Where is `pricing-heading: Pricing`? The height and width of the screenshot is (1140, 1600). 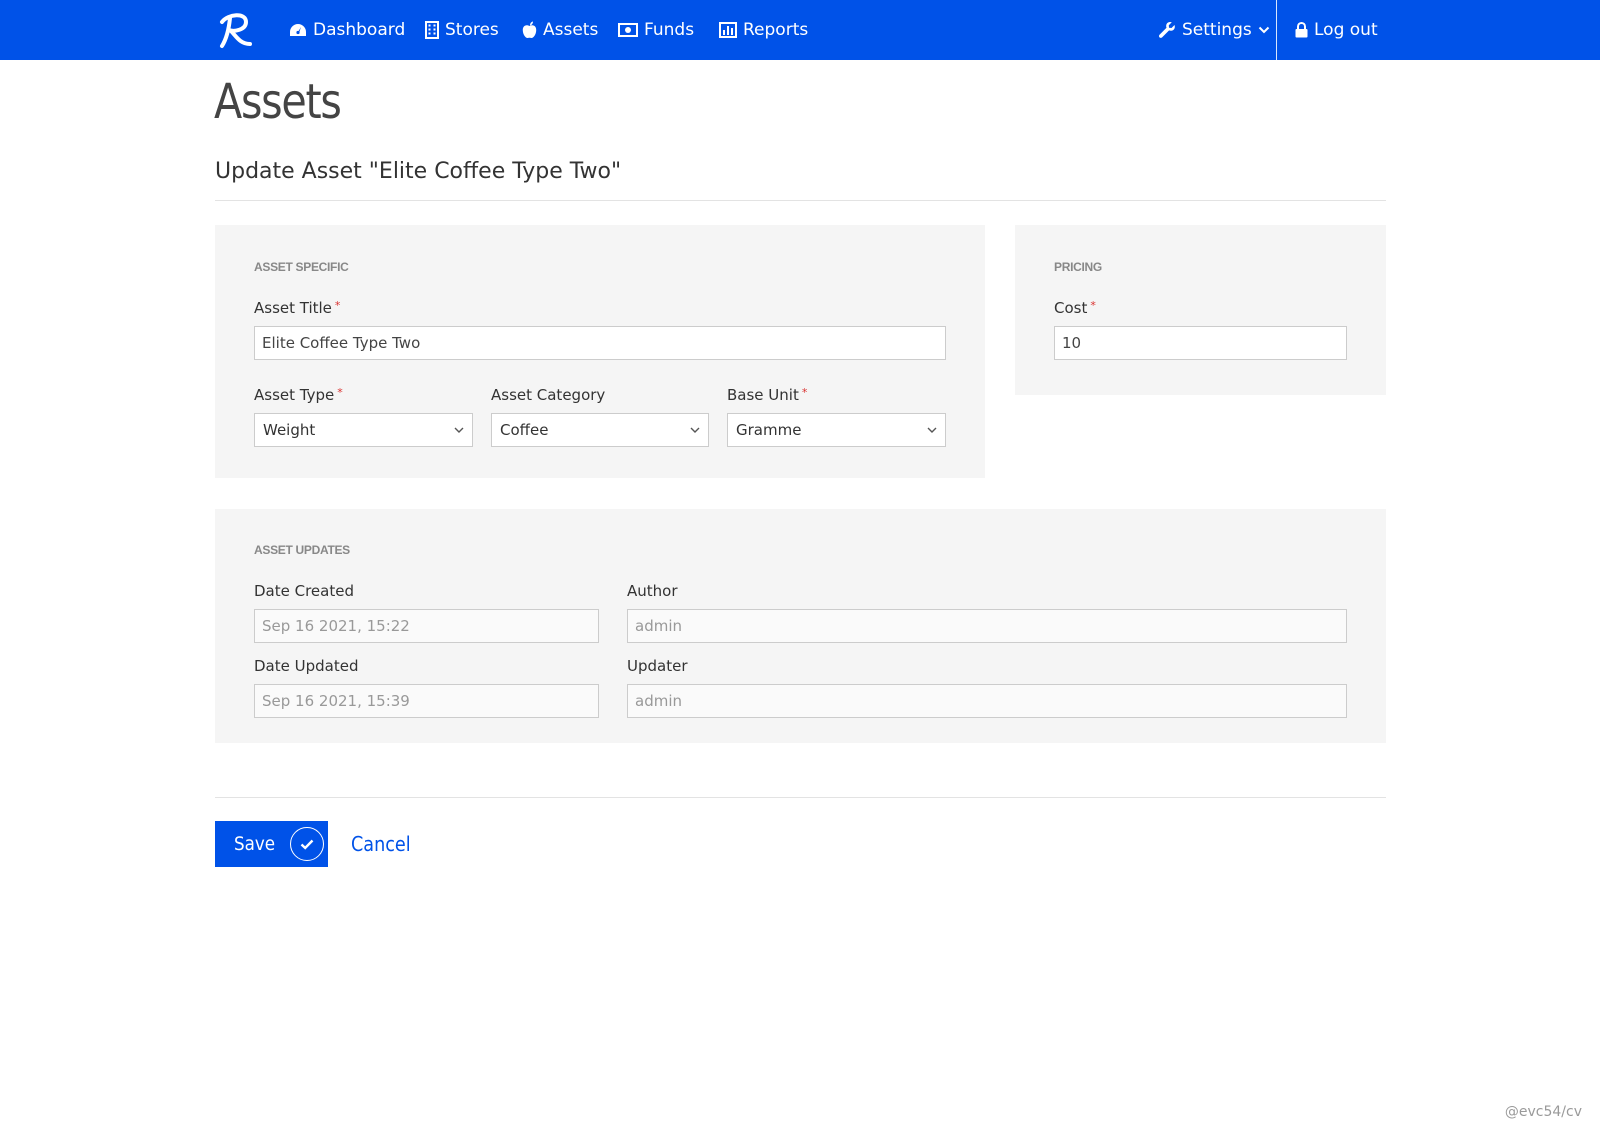 pricing-heading: Pricing is located at coordinates (1078, 267).